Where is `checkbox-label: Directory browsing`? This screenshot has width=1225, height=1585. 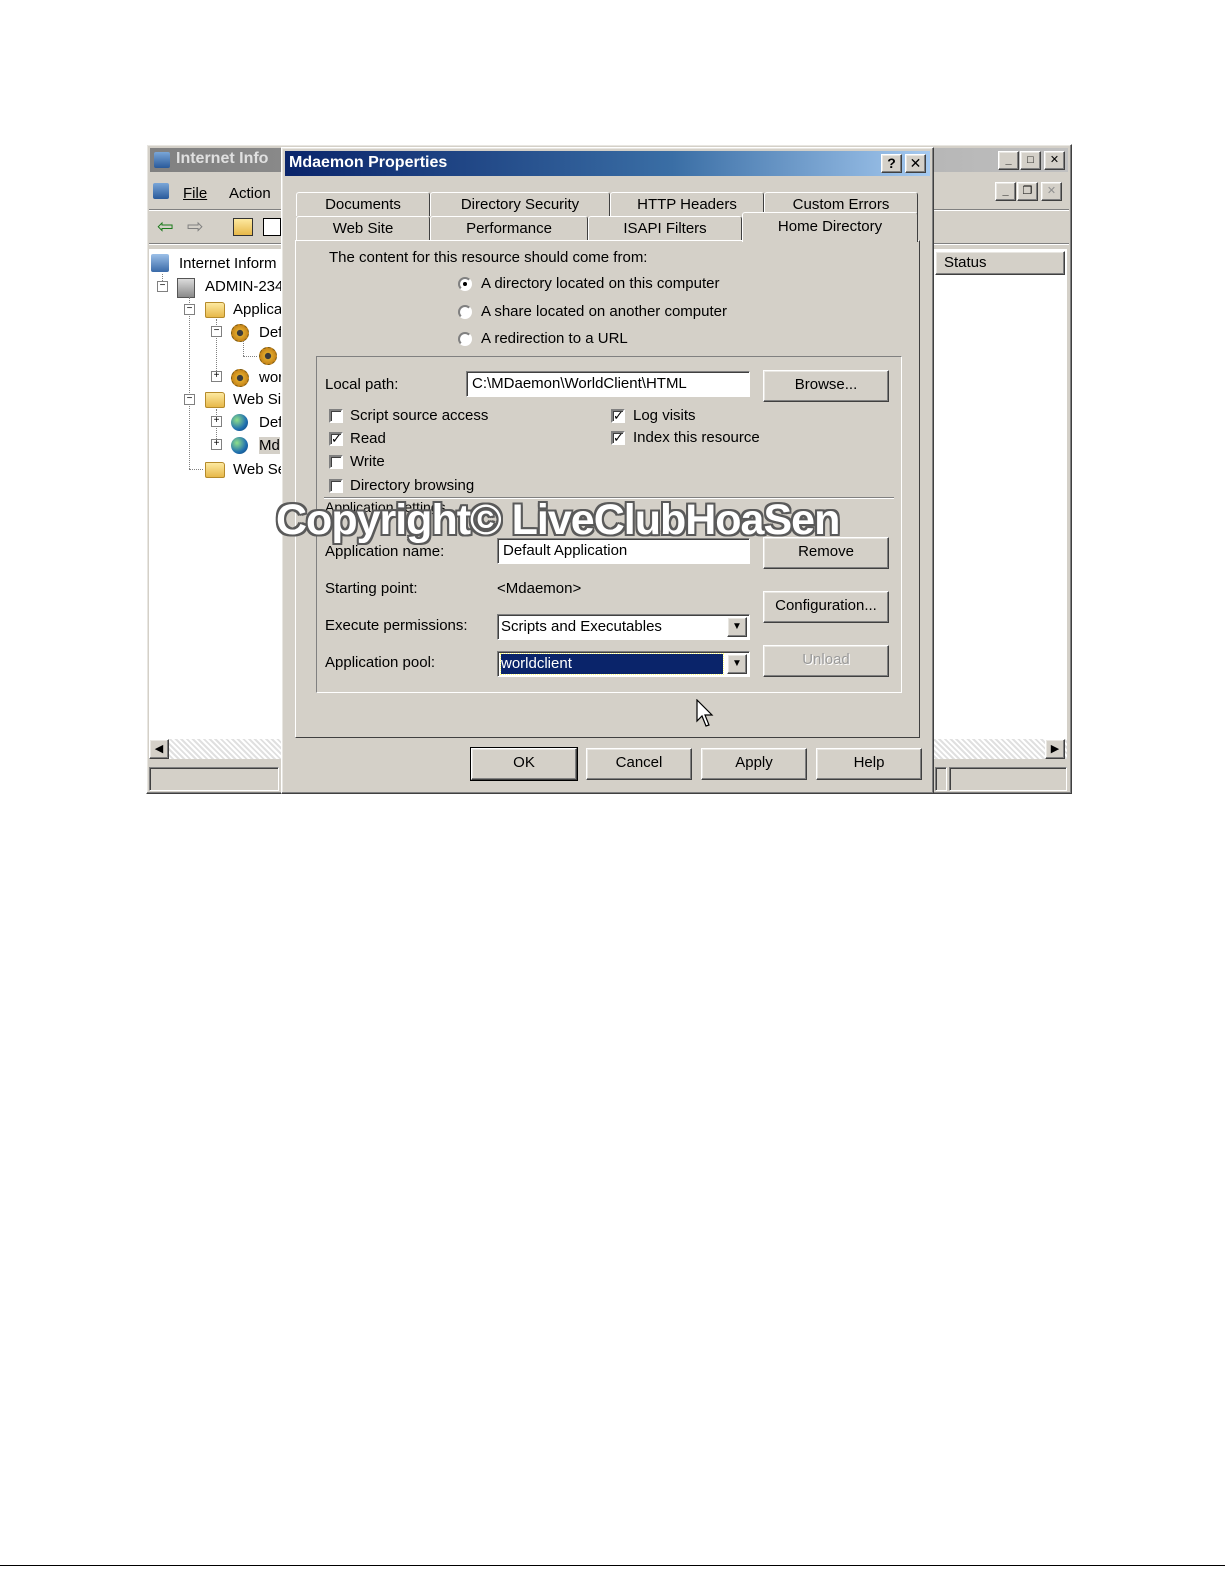
checkbox-label: Directory browsing is located at coordinates (412, 485).